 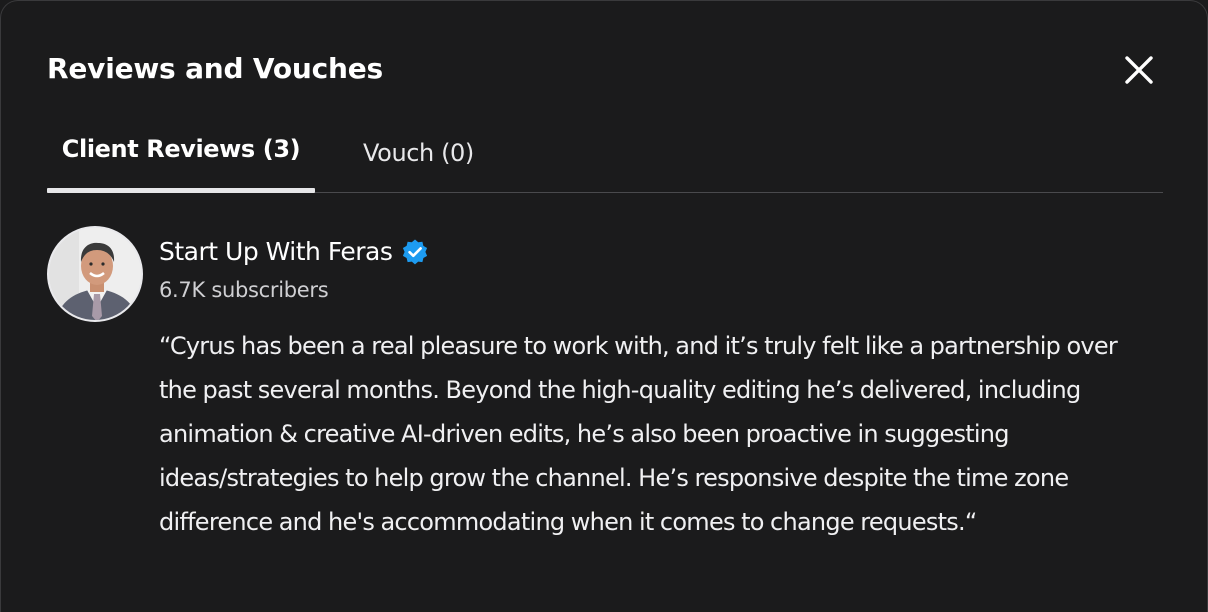 What do you see at coordinates (605, 156) in the screenshot?
I see `tab-bar: Client Reviews (3) Vouch (0)` at bounding box center [605, 156].